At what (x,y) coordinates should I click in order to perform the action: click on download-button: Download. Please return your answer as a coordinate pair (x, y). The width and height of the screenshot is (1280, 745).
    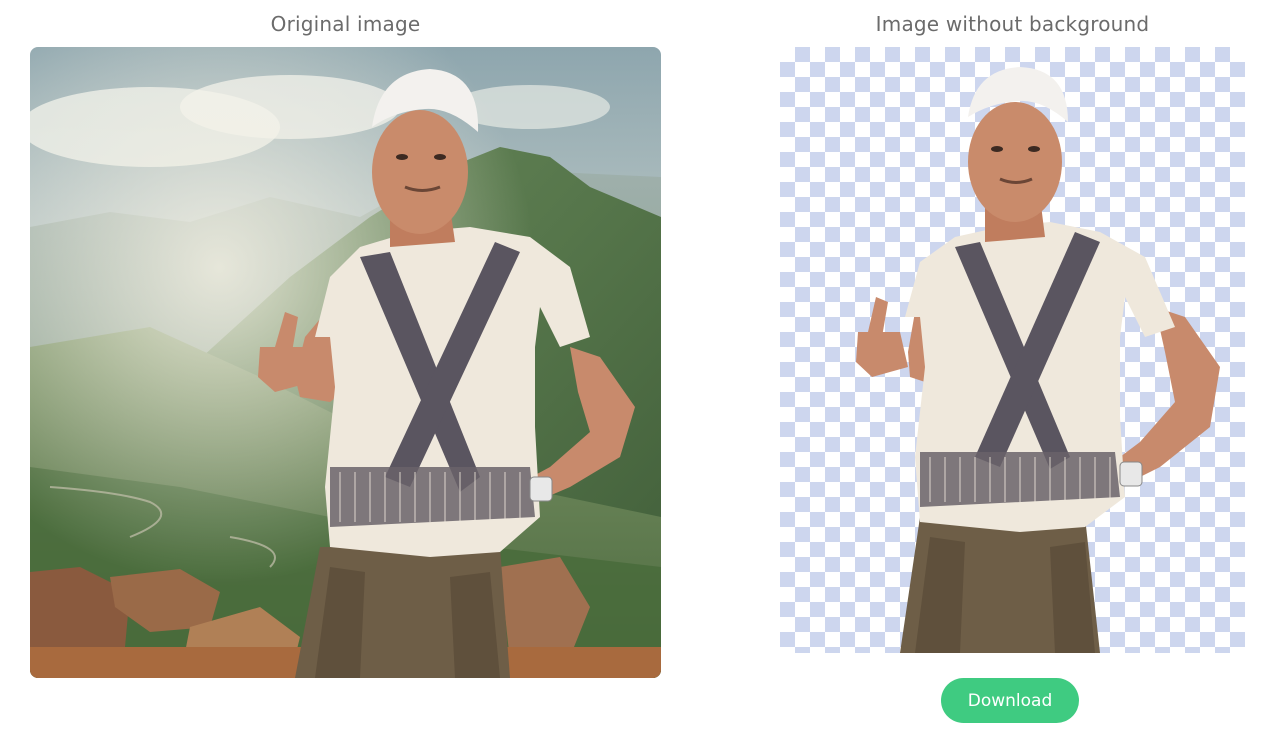
    Looking at the image, I should click on (1010, 700).